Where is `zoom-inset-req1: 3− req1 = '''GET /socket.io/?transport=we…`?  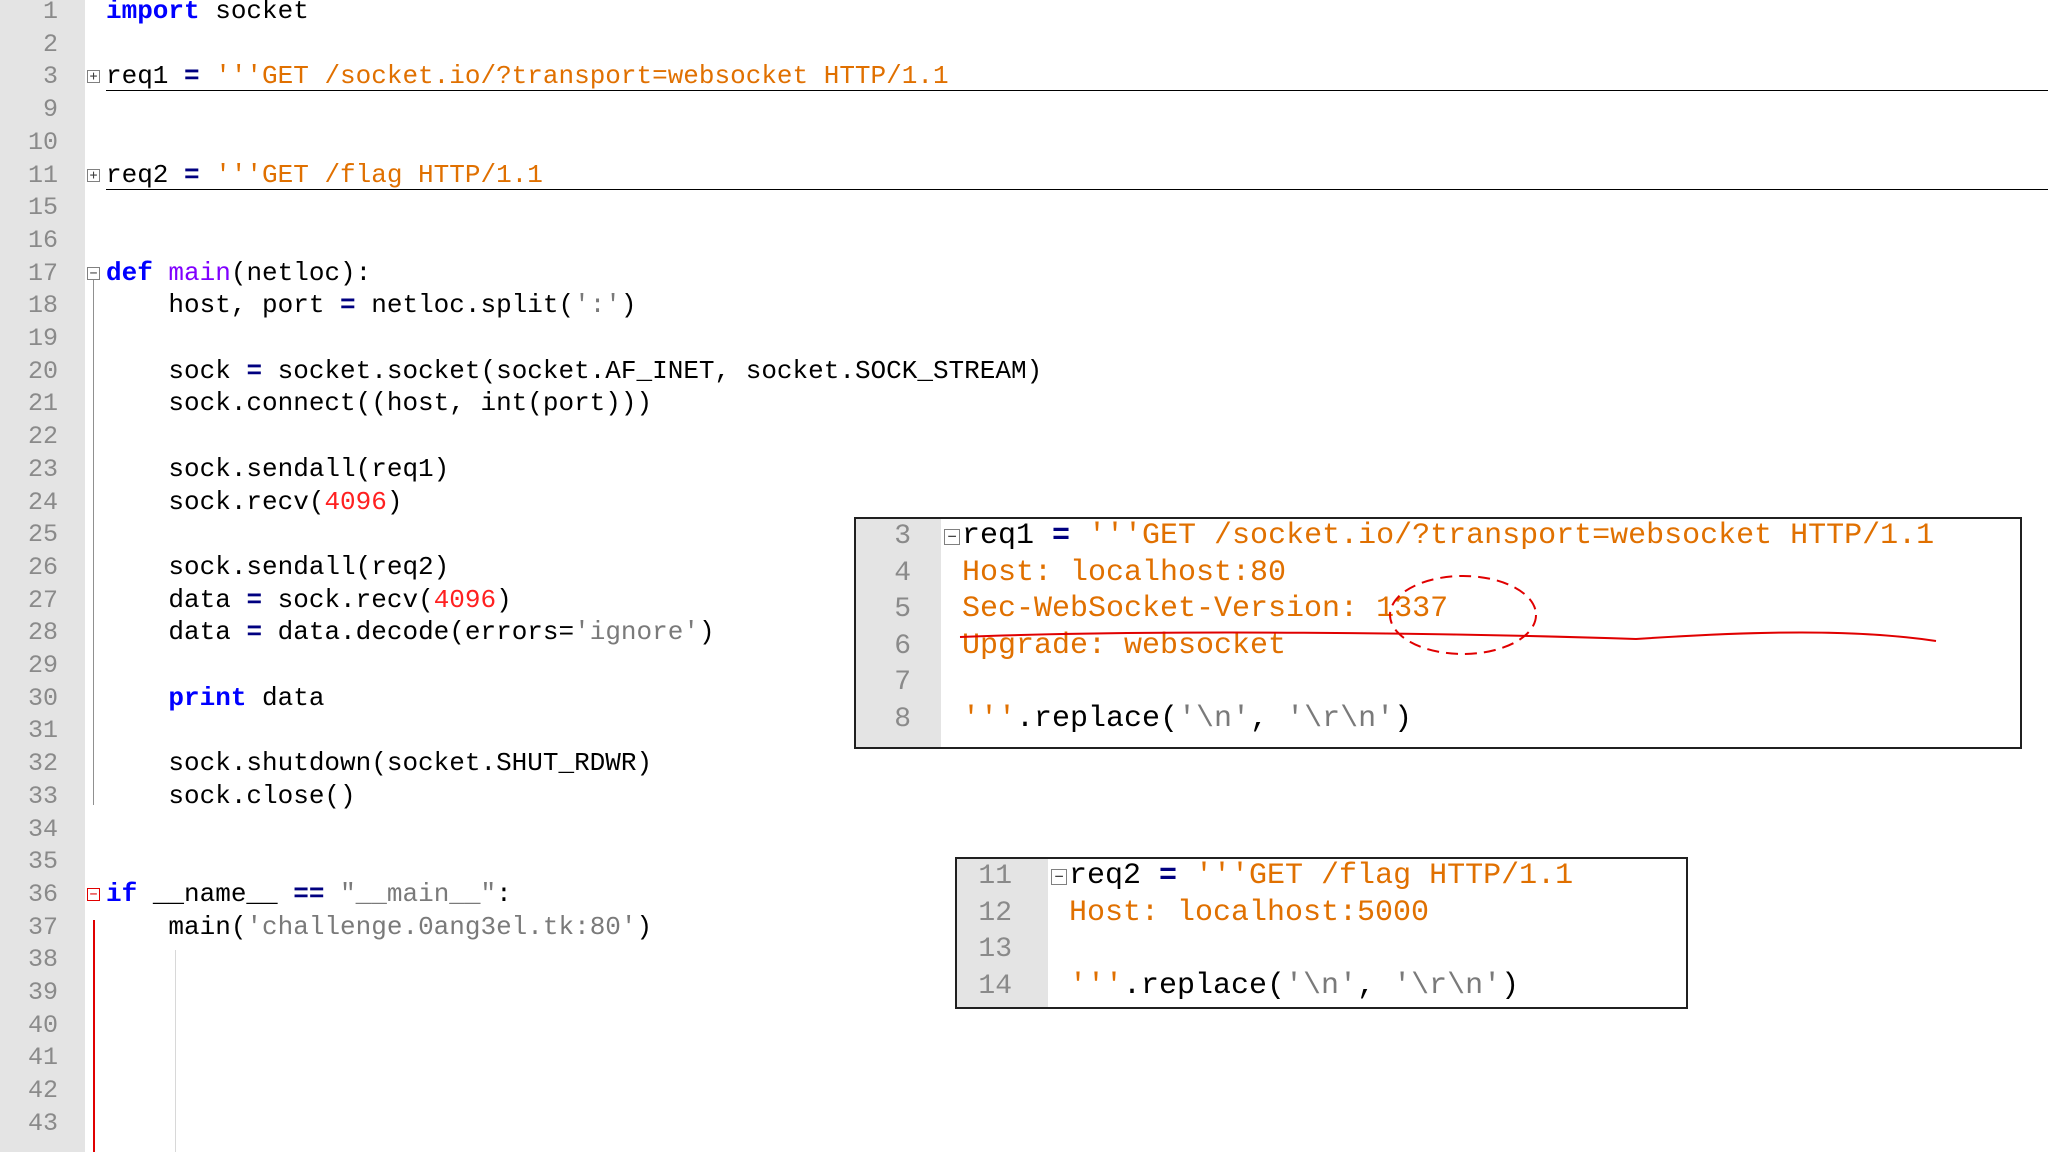 zoom-inset-req1: 3− req1 = '''GET /socket.io/?transport=we… is located at coordinates (1438, 633).